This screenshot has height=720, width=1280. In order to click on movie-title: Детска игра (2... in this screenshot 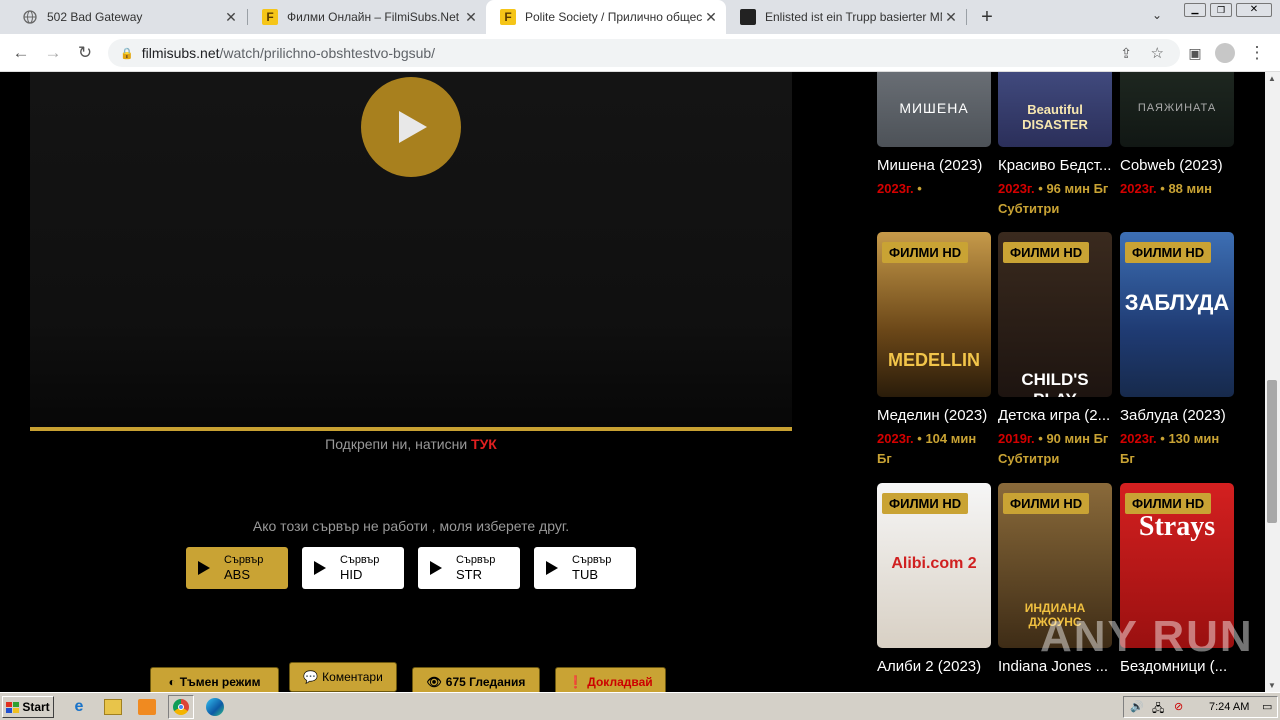, I will do `click(1055, 415)`.